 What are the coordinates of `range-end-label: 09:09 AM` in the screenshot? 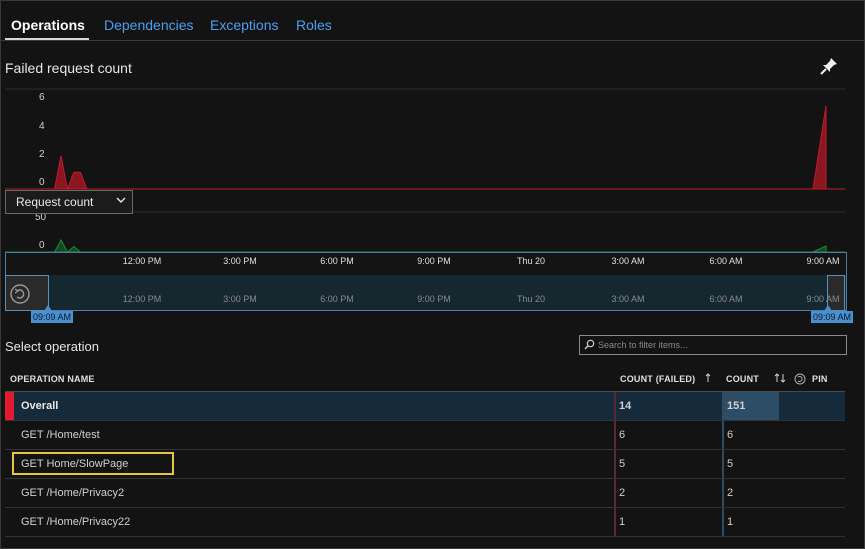 It's located at (832, 317).